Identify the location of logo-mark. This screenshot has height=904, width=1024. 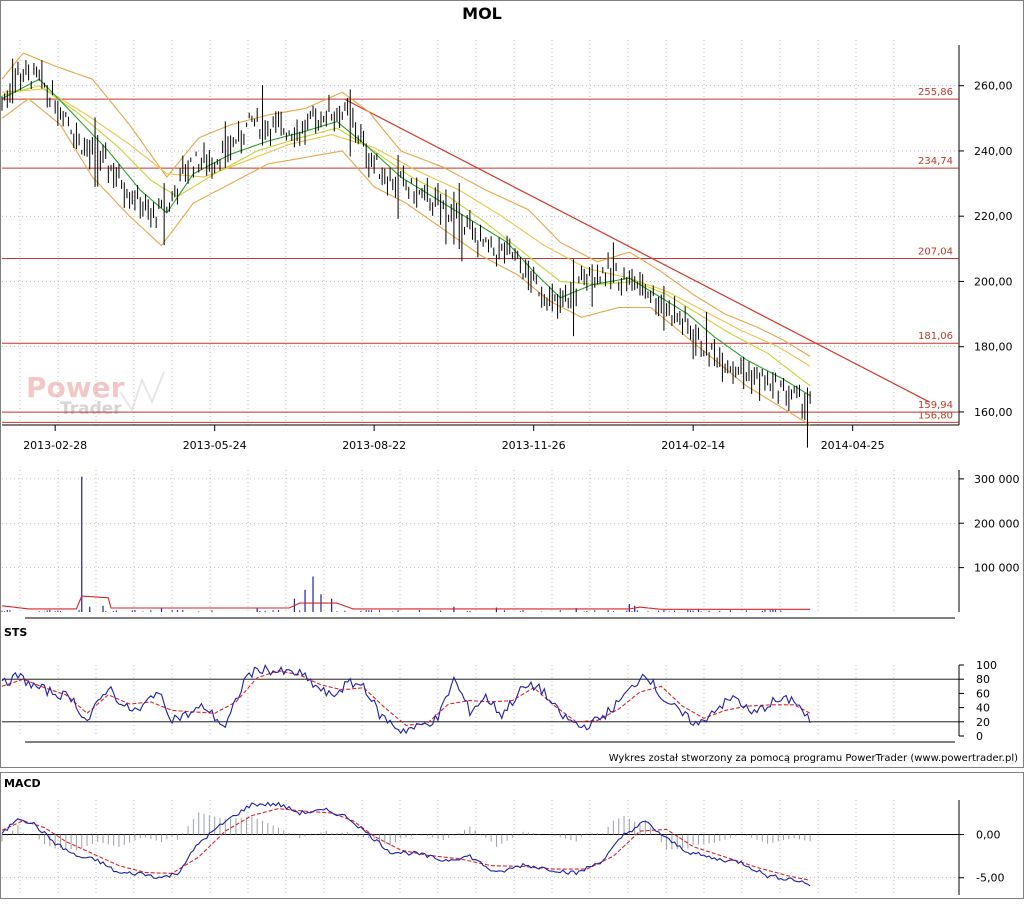
(142, 392).